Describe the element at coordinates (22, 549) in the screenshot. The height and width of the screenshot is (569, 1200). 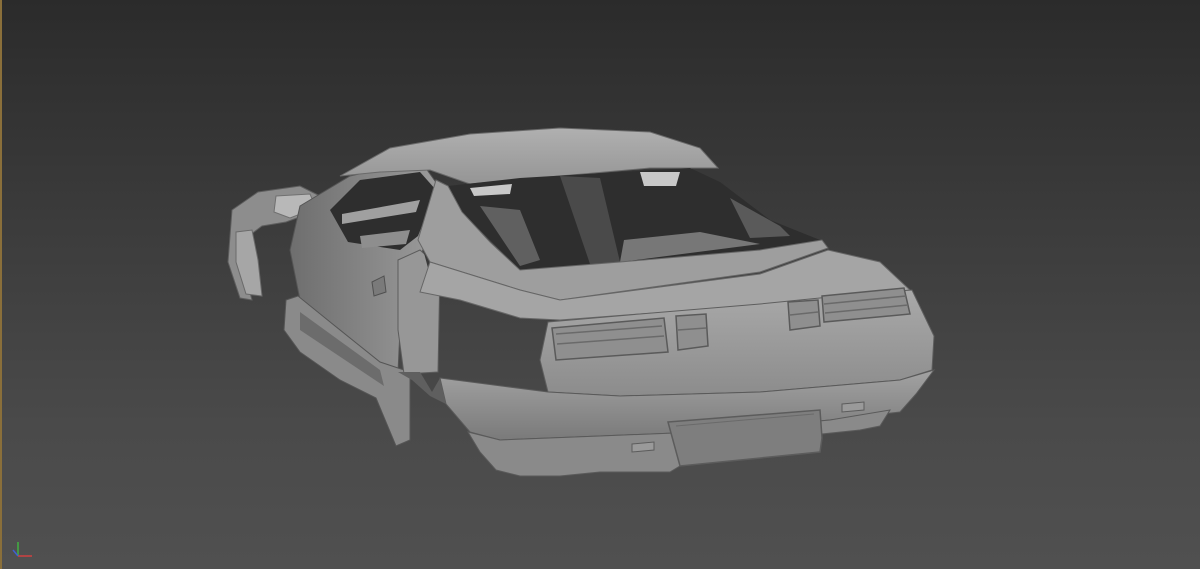
I see `axis-gizmo` at that location.